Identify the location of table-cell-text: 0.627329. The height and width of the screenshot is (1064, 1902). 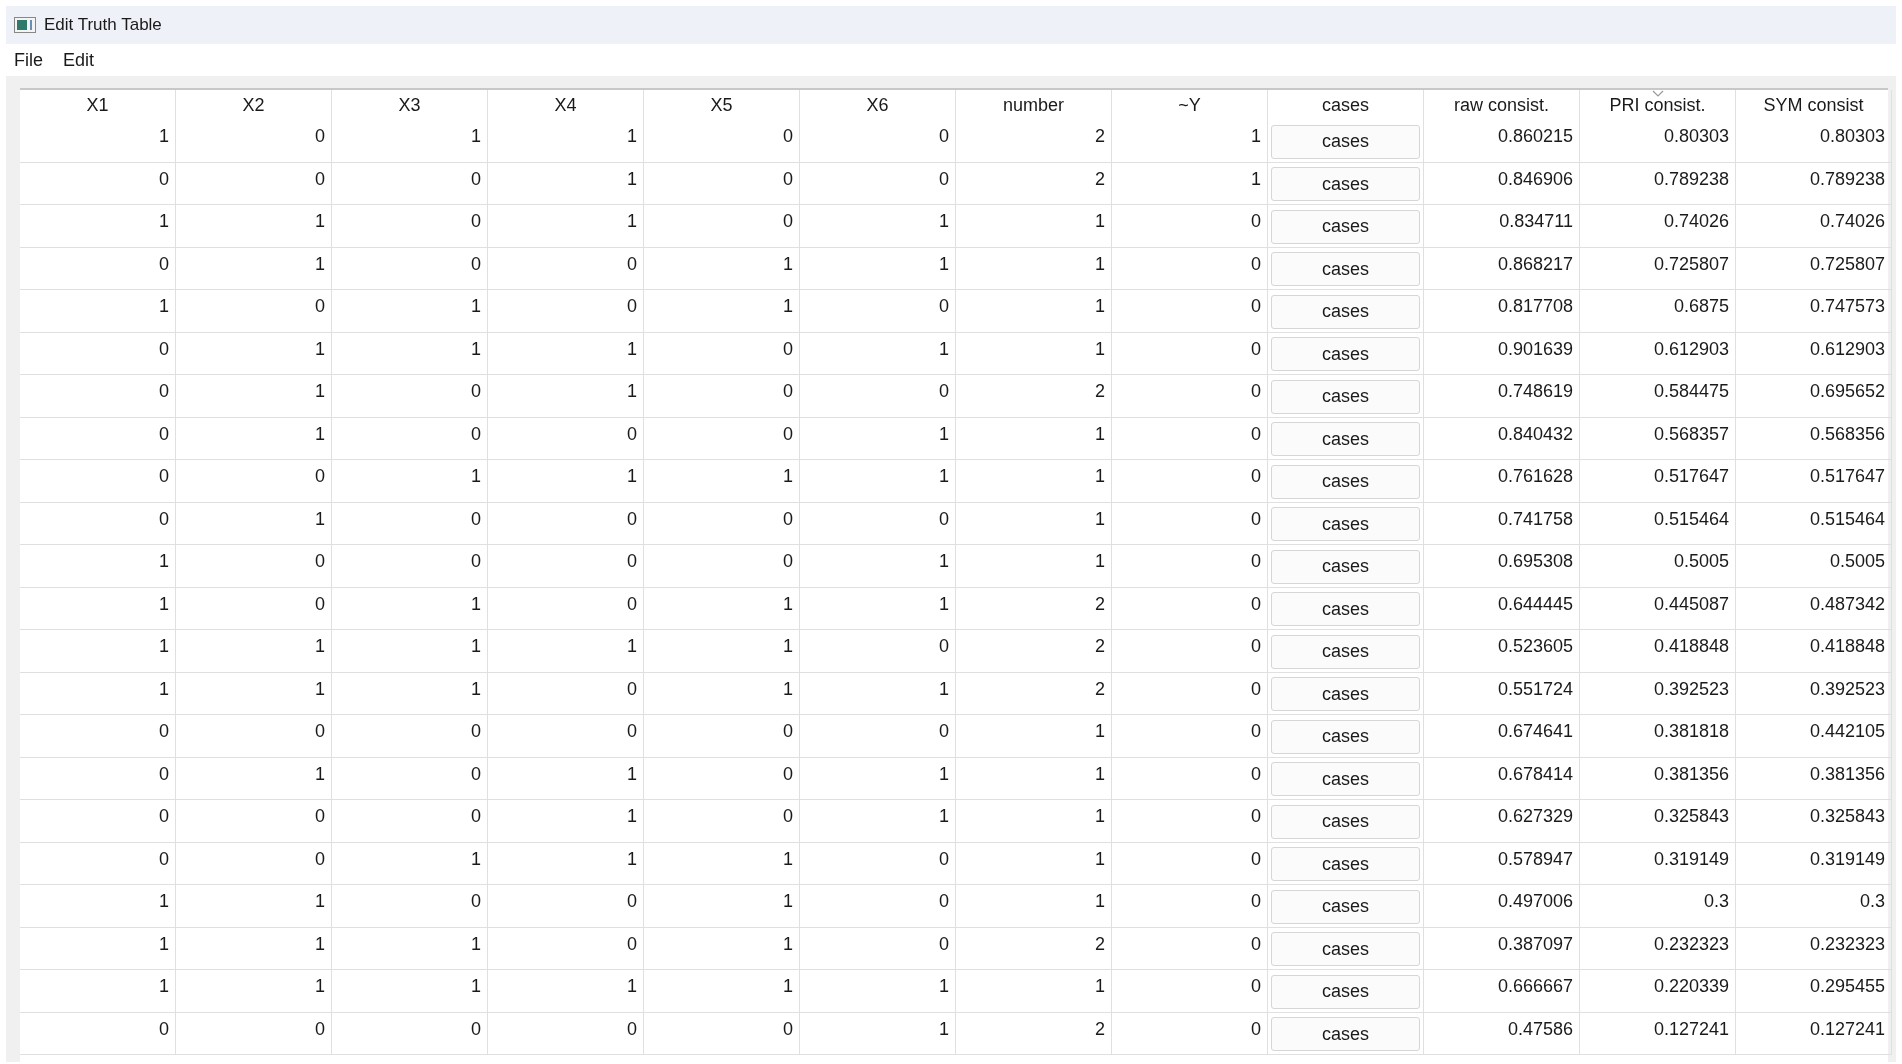
(1535, 816).